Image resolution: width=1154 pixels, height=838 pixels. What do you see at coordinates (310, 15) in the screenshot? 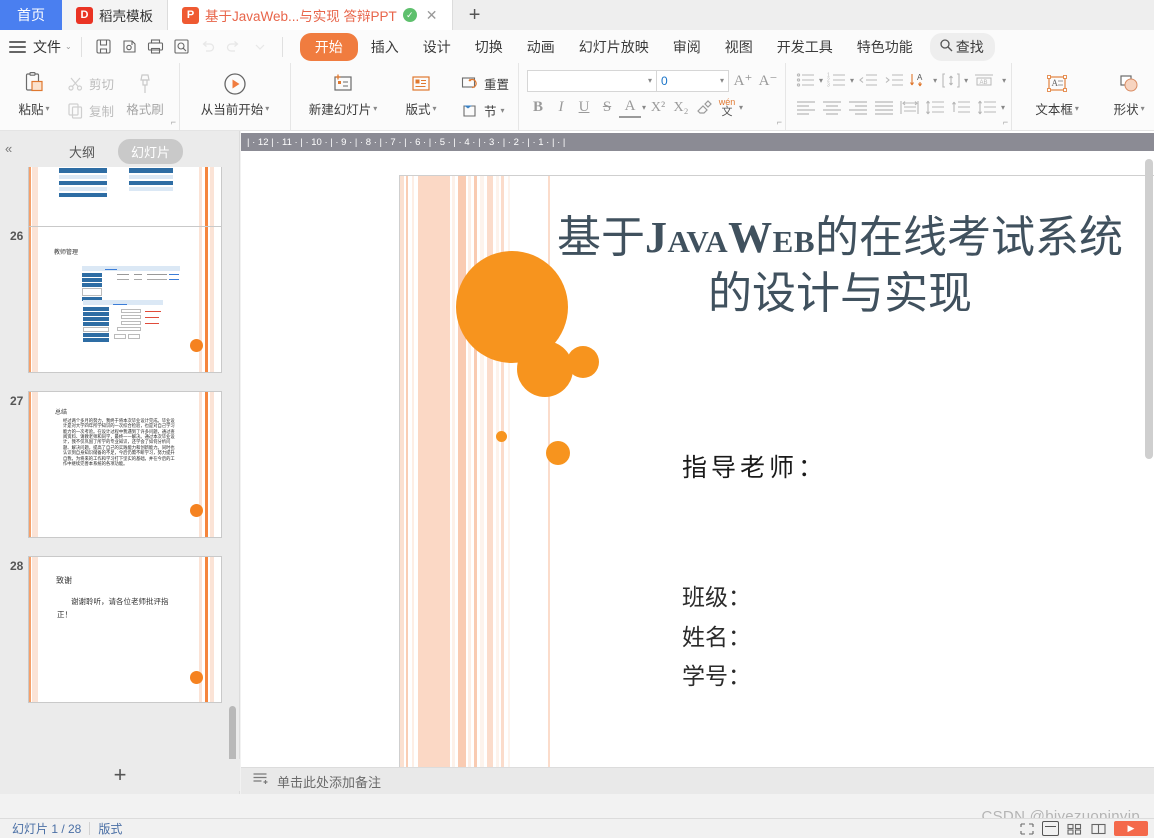
I see `tab-presentation-document: P 基于JavaWeb...与实现 答辩PPT ✓ ✕` at bounding box center [310, 15].